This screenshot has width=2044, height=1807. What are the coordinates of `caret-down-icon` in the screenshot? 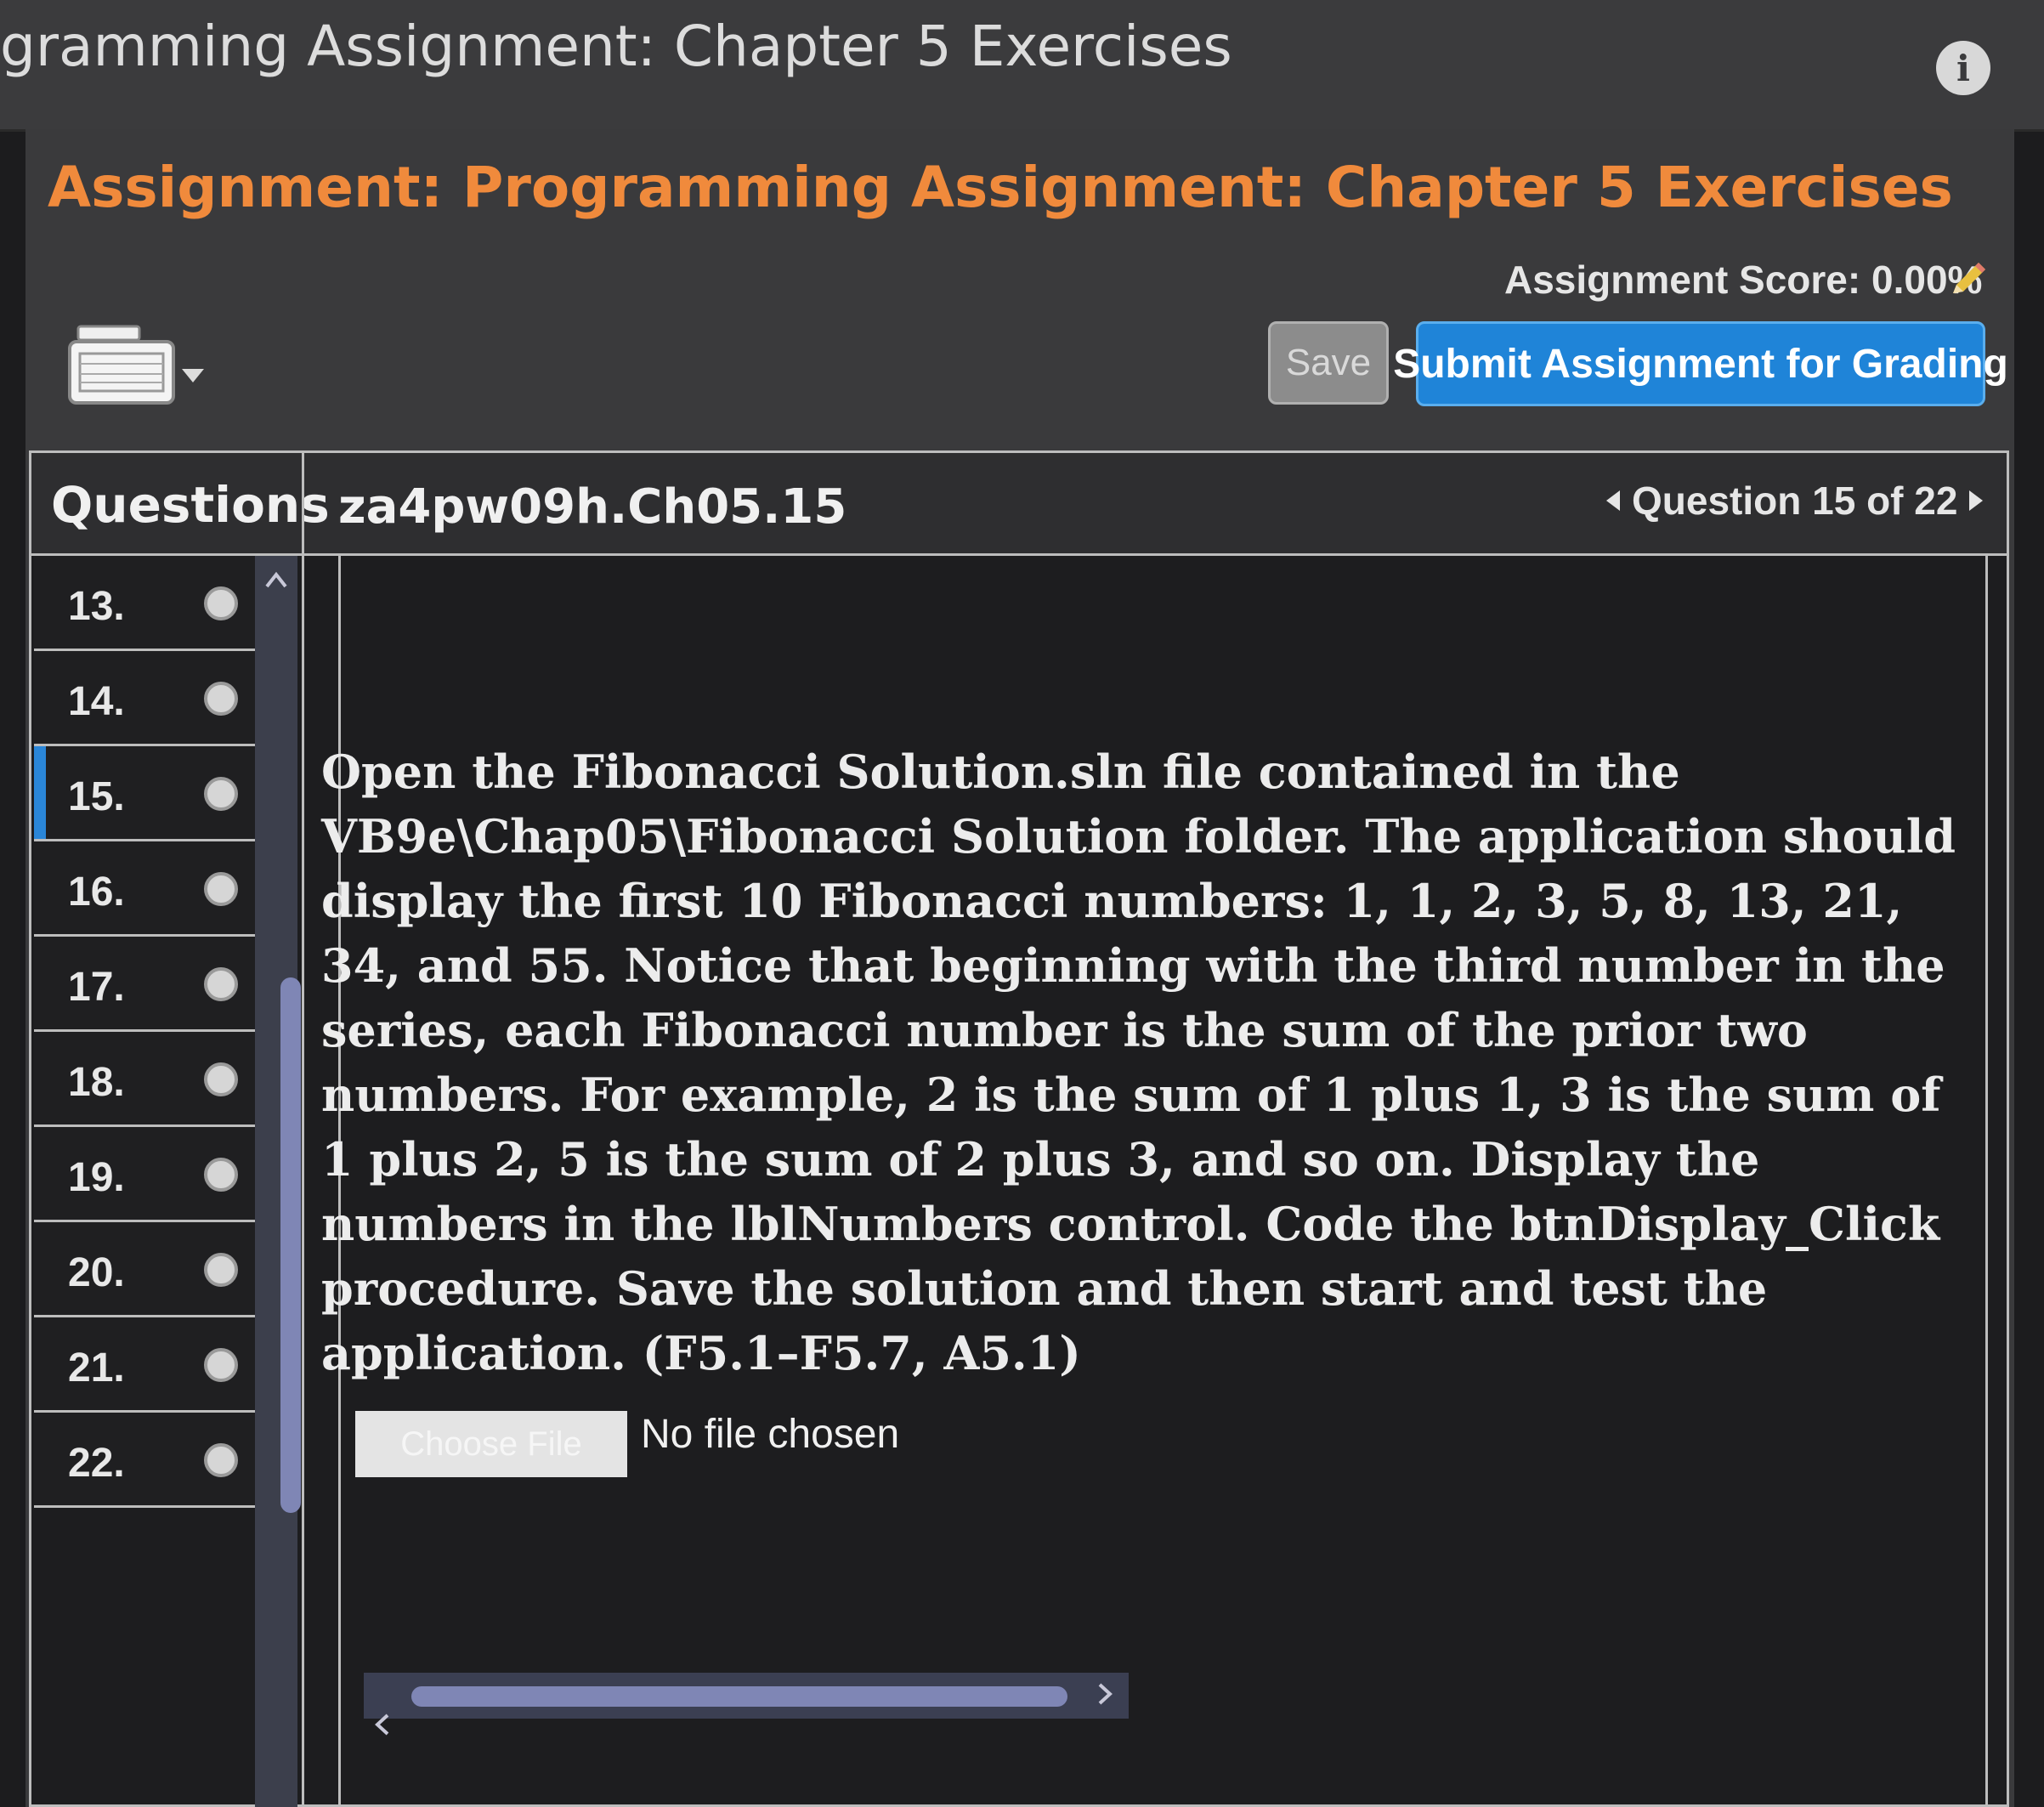 It's located at (193, 376).